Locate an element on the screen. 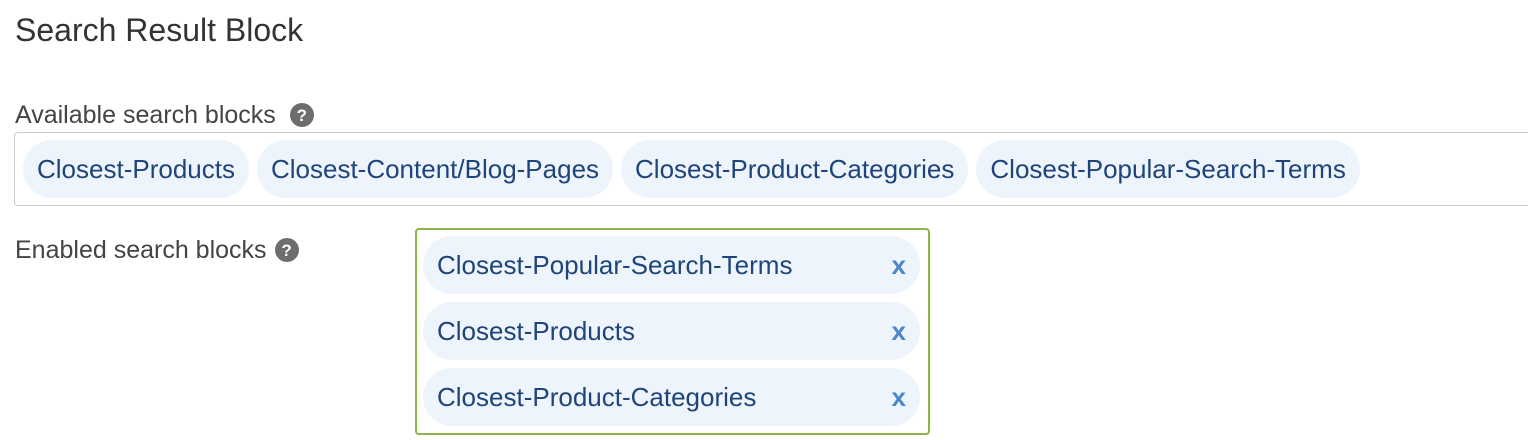  enabled-block-item: Closest-Products x is located at coordinates (671, 331).